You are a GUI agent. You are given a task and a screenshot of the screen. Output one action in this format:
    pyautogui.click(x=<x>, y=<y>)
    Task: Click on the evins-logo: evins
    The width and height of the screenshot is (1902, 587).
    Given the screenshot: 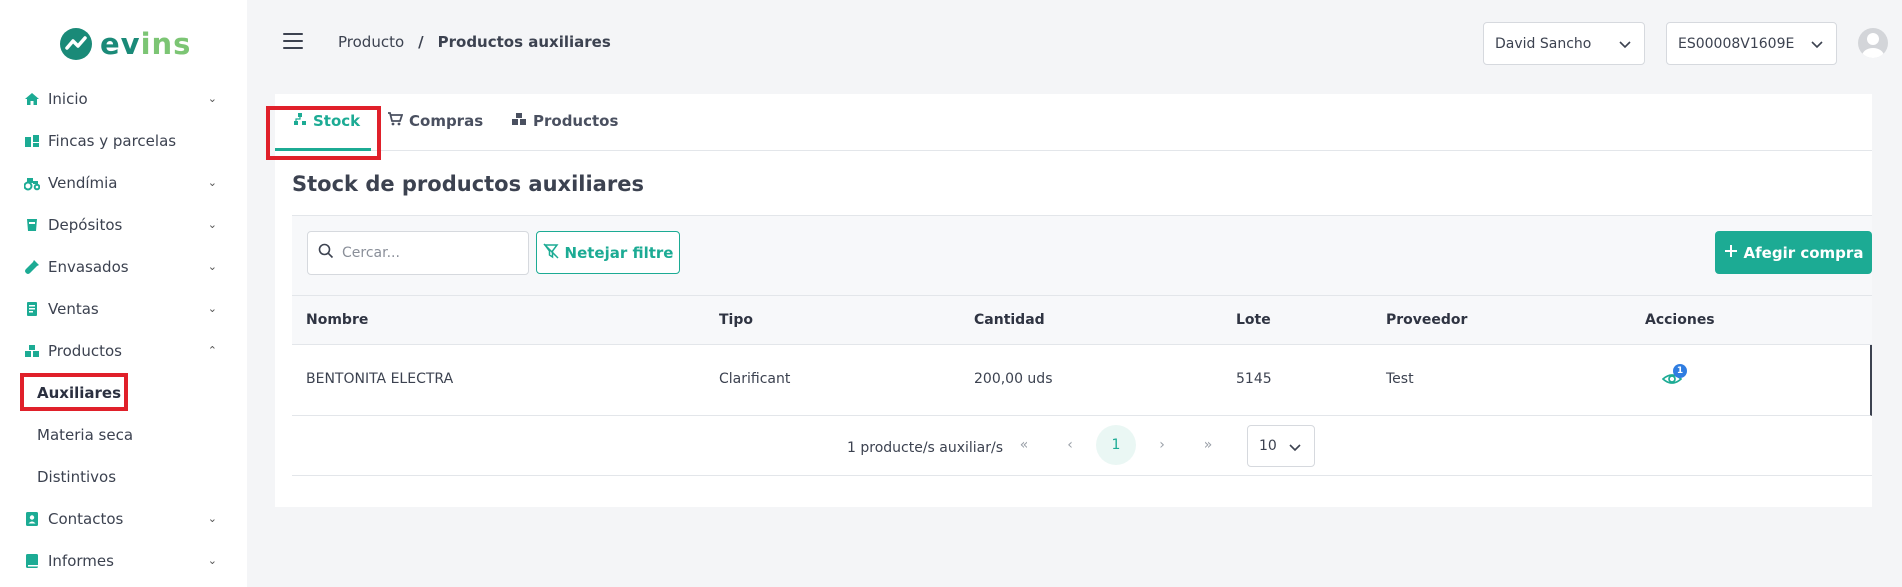 What is the action you would take?
    pyautogui.click(x=125, y=44)
    